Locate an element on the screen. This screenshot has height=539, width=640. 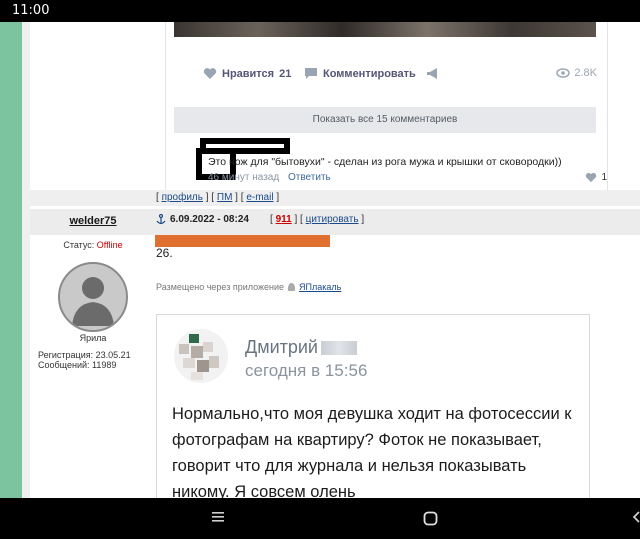
post-date: 6.09.2022 - 08:24 is located at coordinates (202, 219).